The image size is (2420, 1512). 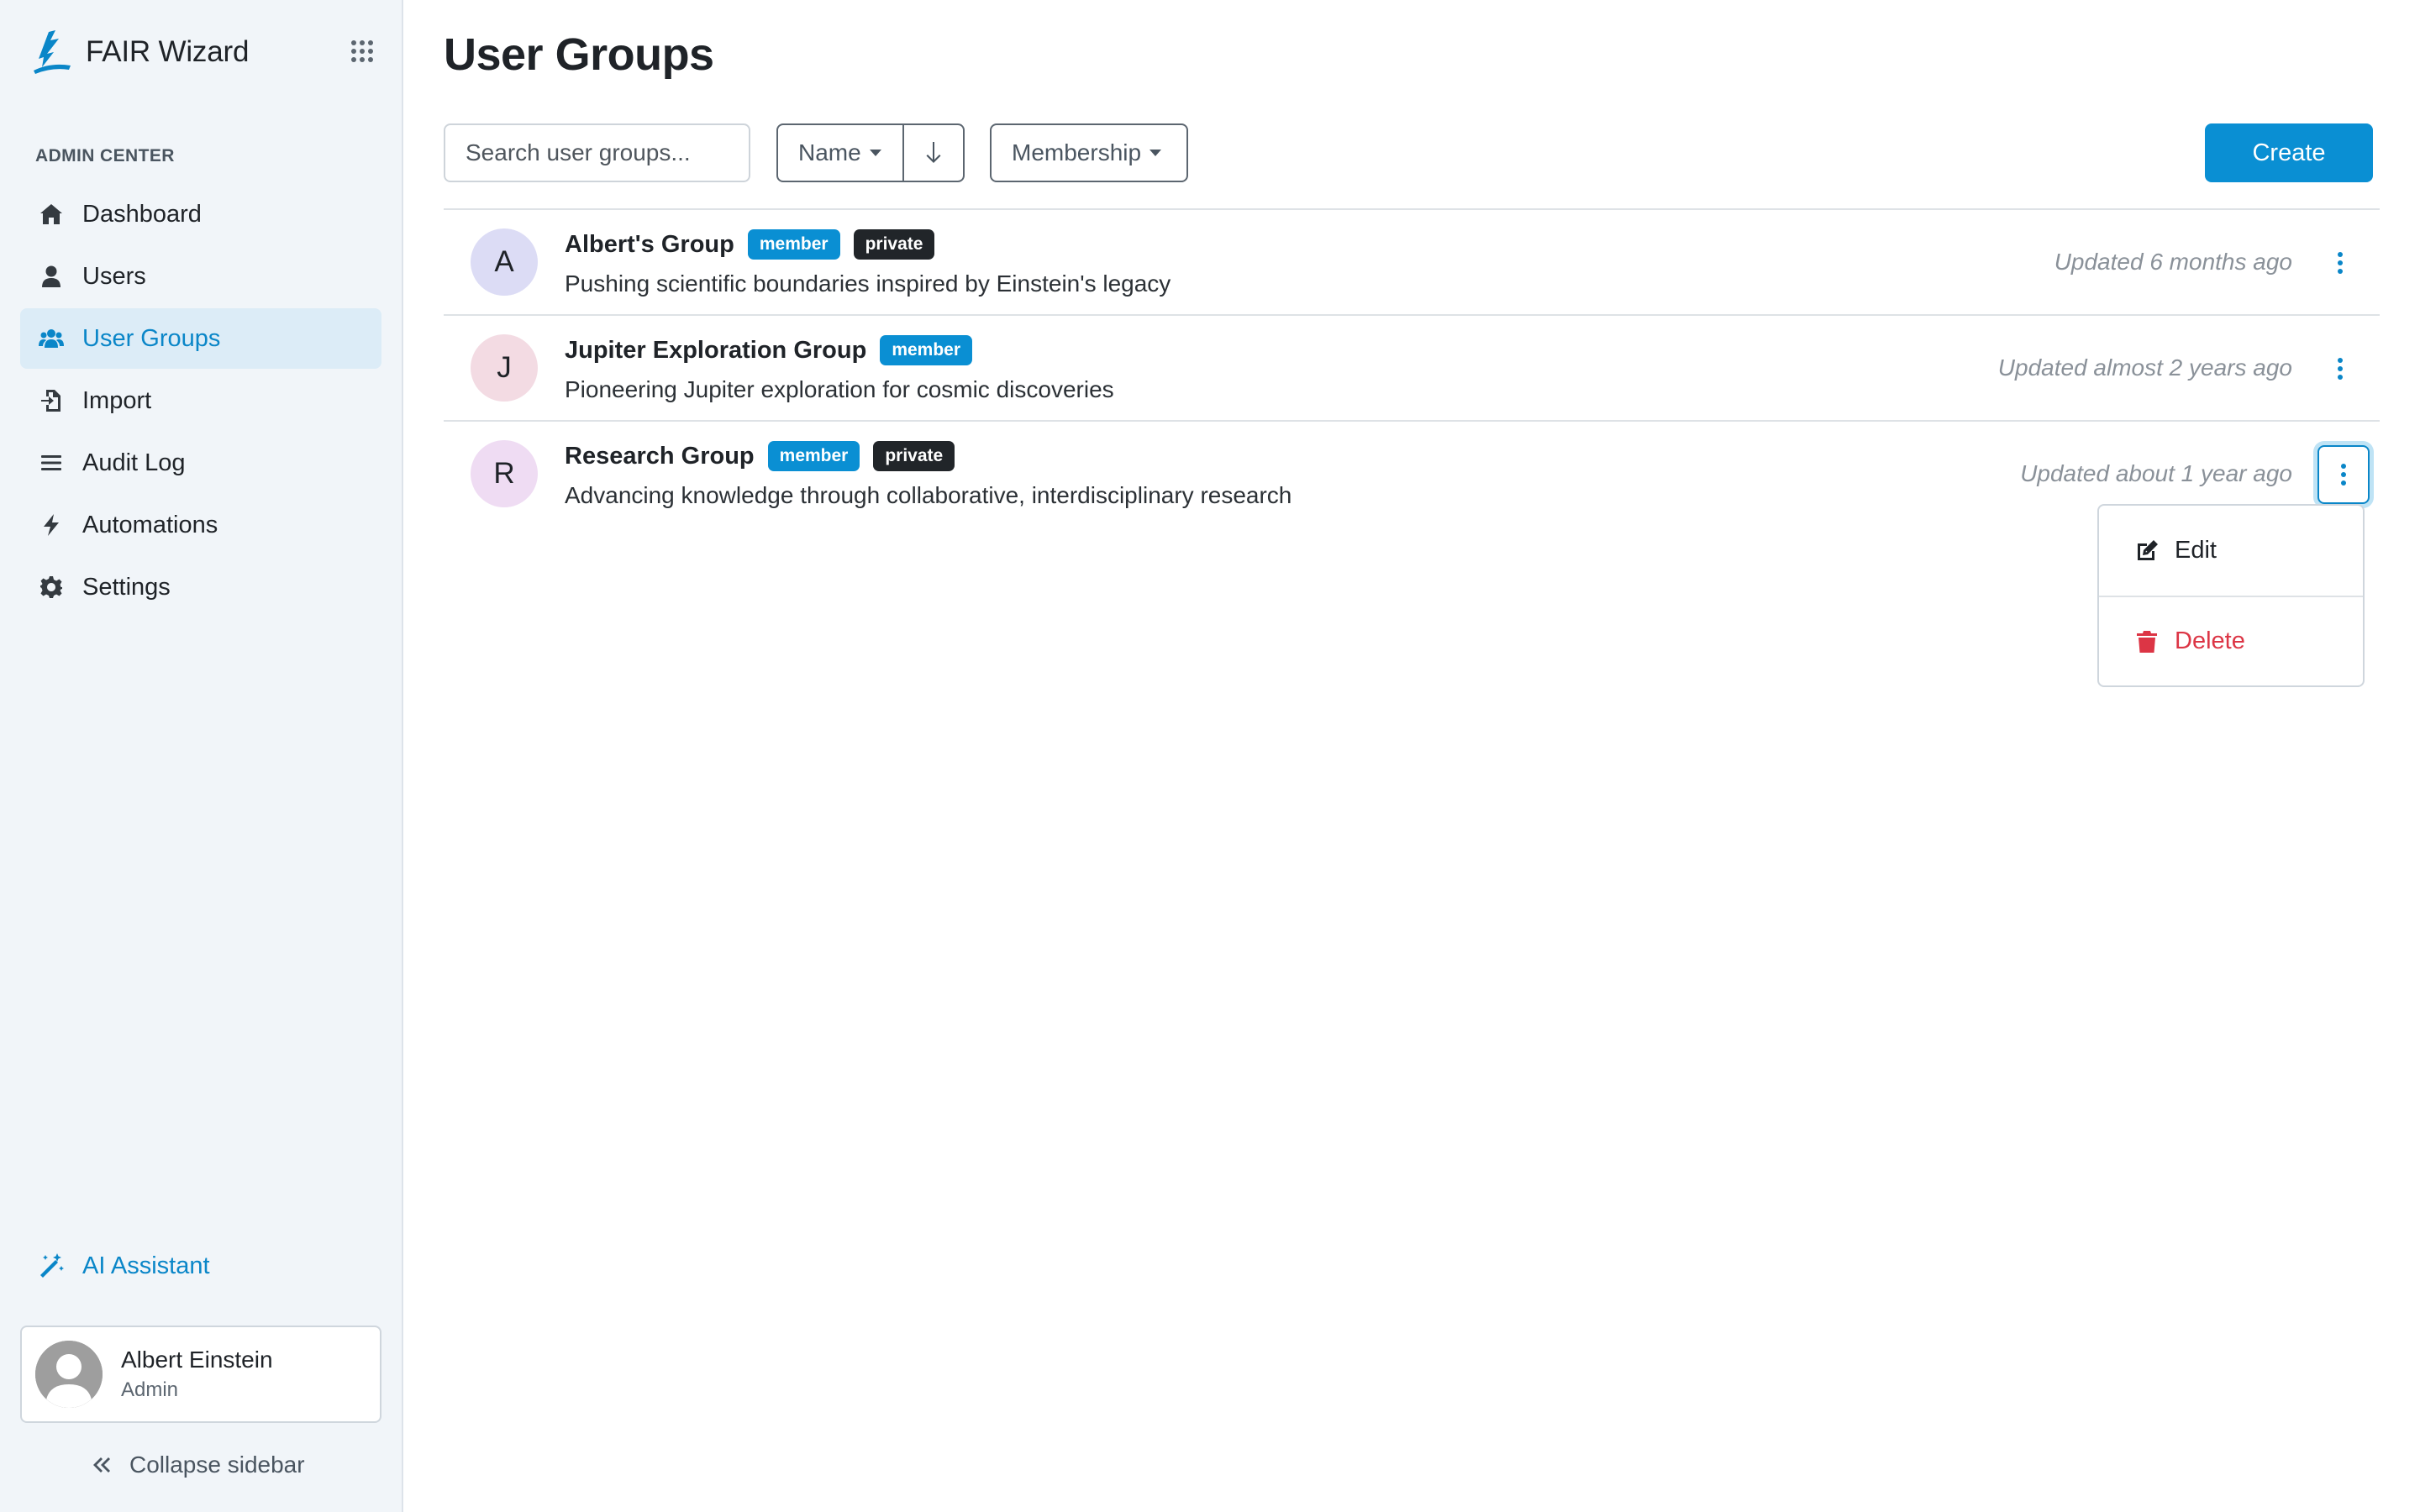 What do you see at coordinates (579, 54) in the screenshot?
I see `page-title: User Groups` at bounding box center [579, 54].